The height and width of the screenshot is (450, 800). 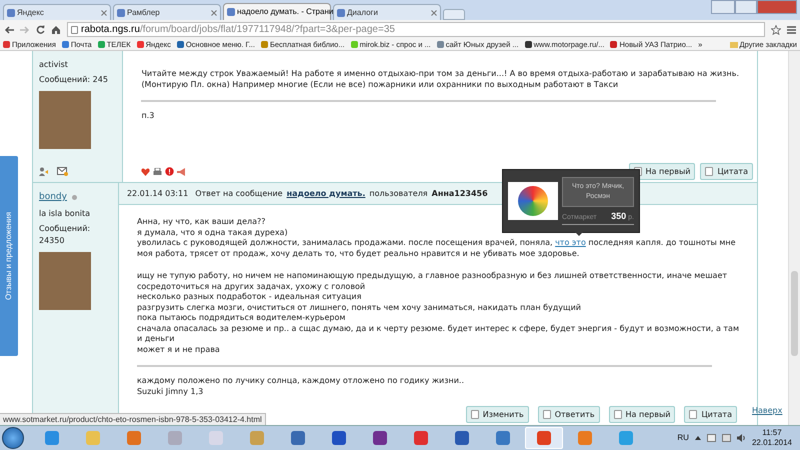 I want to click on home-icon, so click(x=56, y=29).